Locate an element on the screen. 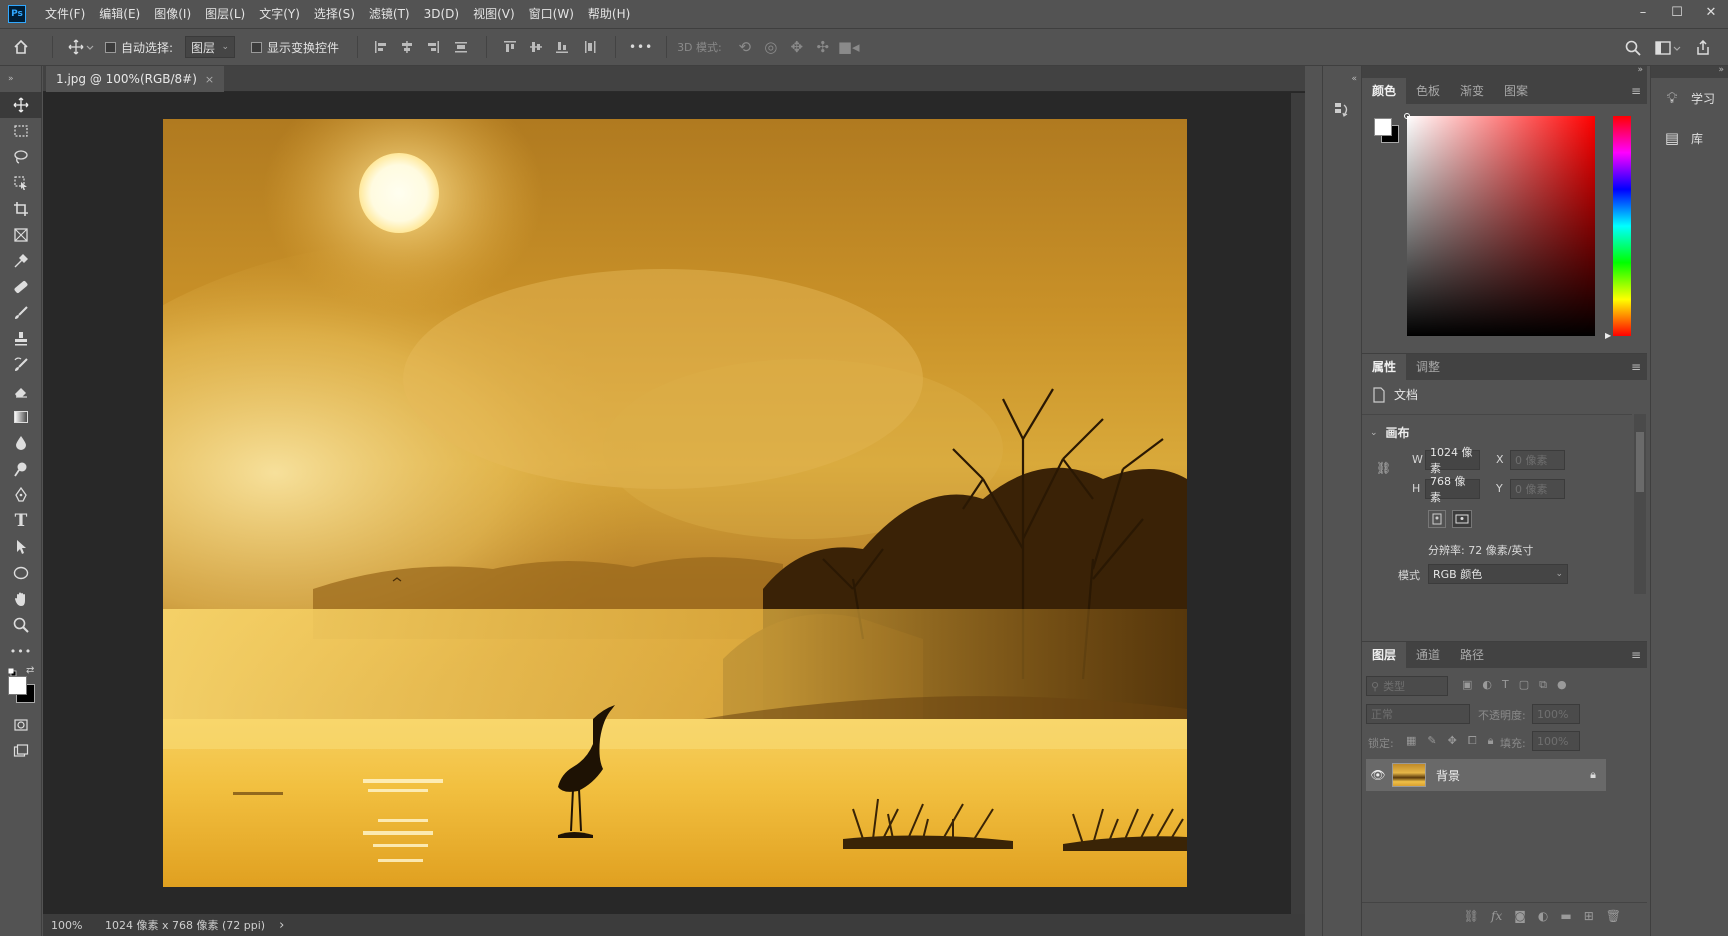 The image size is (1728, 936). more-options-button: ••• is located at coordinates (641, 47).